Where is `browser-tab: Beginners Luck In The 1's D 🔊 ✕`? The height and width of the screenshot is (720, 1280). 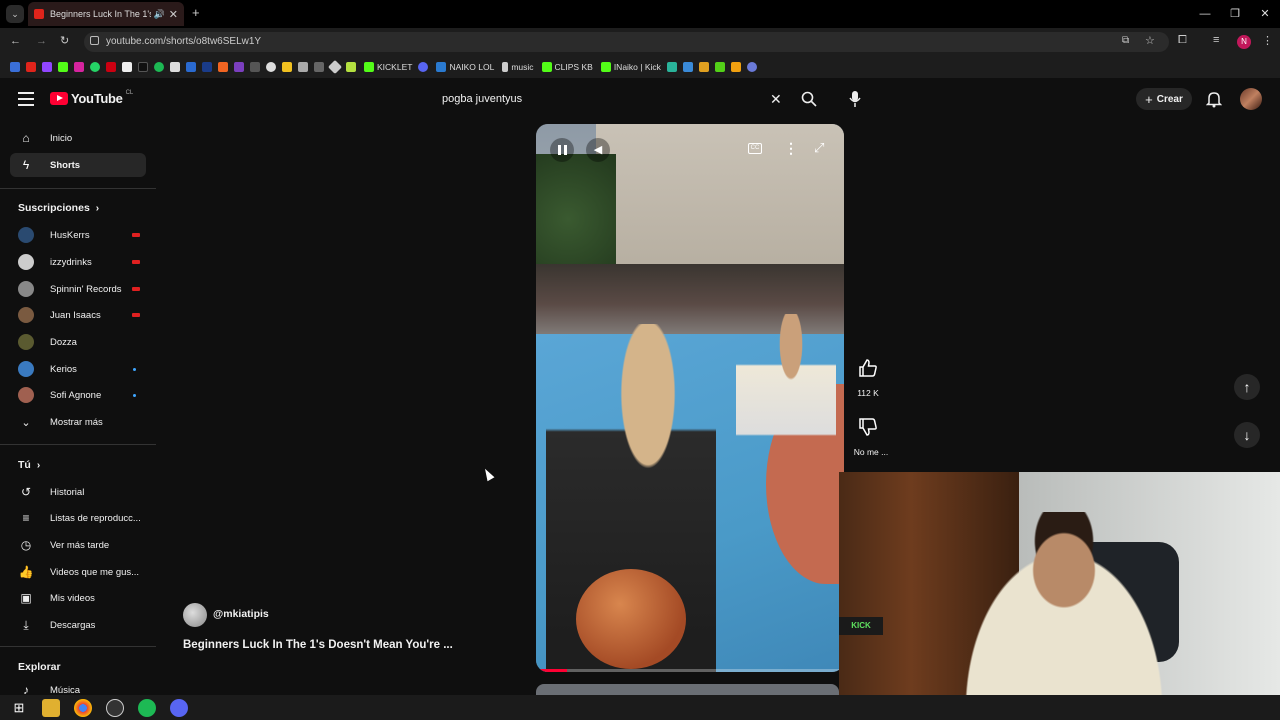 browser-tab: Beginners Luck In The 1's D 🔊 ✕ is located at coordinates (106, 14).